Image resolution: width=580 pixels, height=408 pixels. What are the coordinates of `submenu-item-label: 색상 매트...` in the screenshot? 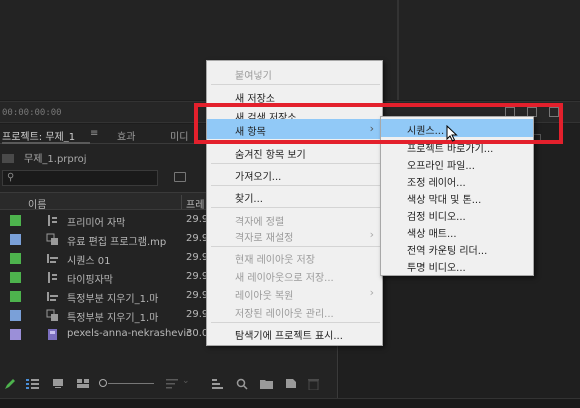 It's located at (432, 234).